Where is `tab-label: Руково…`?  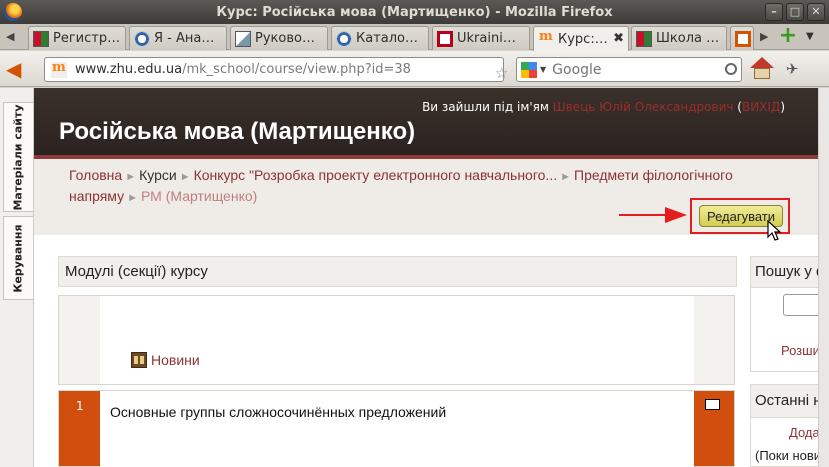 tab-label: Руково… is located at coordinates (285, 38).